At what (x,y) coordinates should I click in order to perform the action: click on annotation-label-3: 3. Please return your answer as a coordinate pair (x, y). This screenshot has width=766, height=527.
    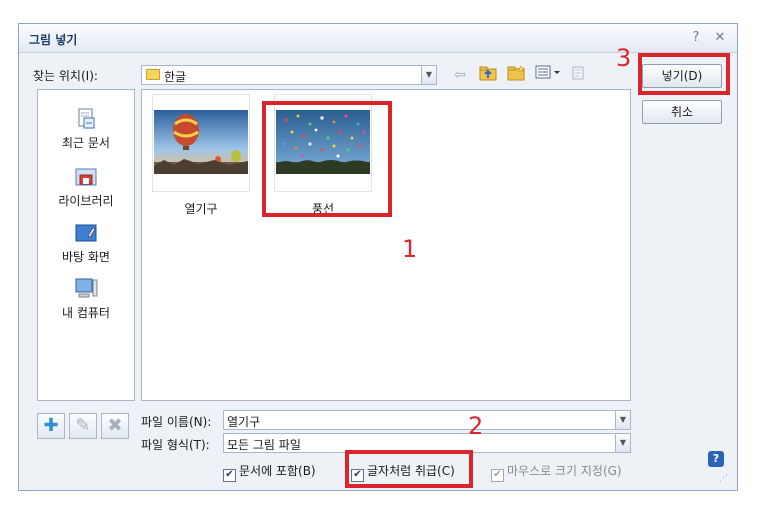
    Looking at the image, I should click on (624, 58).